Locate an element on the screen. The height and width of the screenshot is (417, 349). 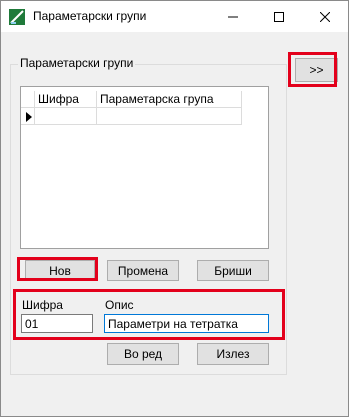
window-title: Параметарски групи is located at coordinates (90, 16).